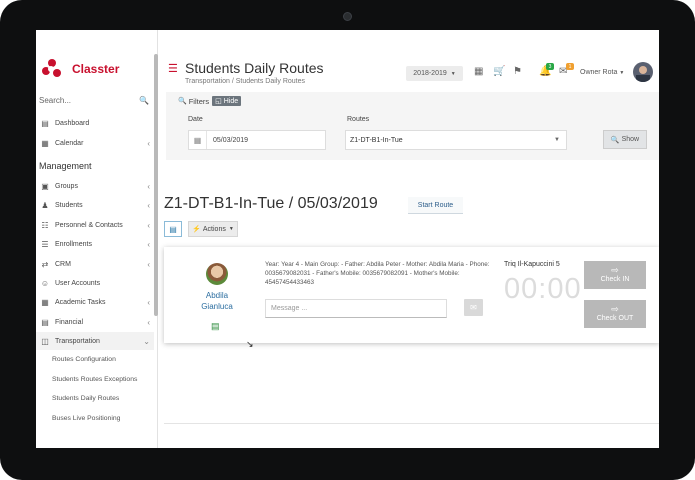 This screenshot has height=480, width=695. What do you see at coordinates (195, 119) in the screenshot?
I see `date-label: Date` at bounding box center [195, 119].